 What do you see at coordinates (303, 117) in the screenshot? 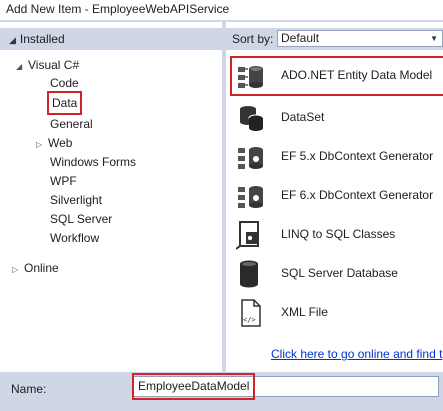
I see `template-label: DataSet` at bounding box center [303, 117].